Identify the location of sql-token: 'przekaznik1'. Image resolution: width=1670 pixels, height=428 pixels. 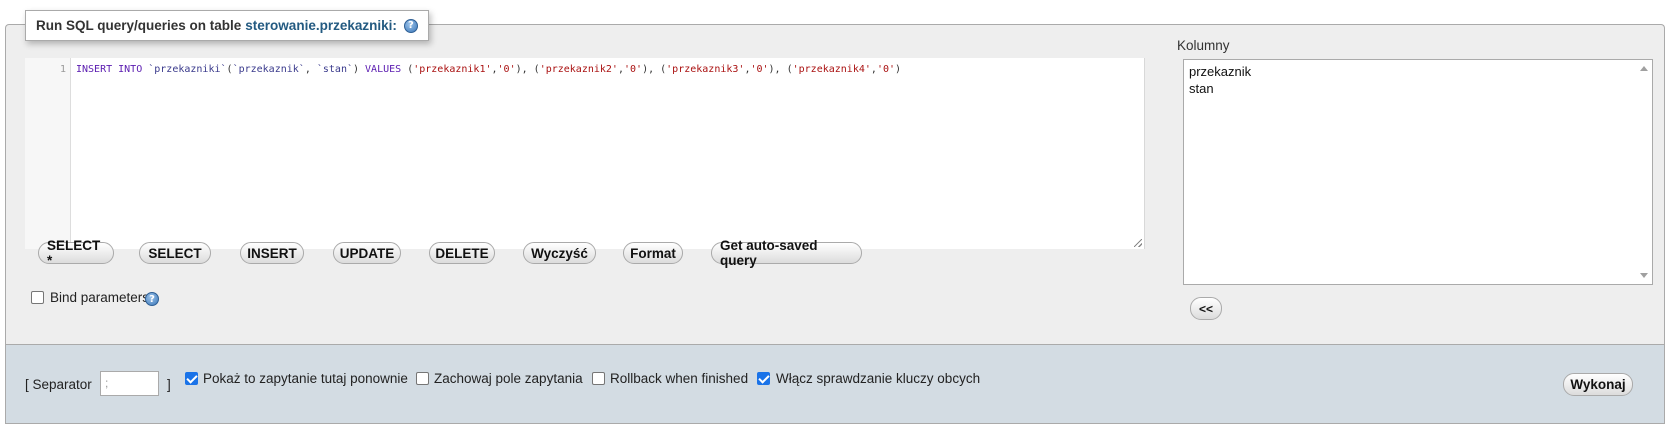
(452, 69).